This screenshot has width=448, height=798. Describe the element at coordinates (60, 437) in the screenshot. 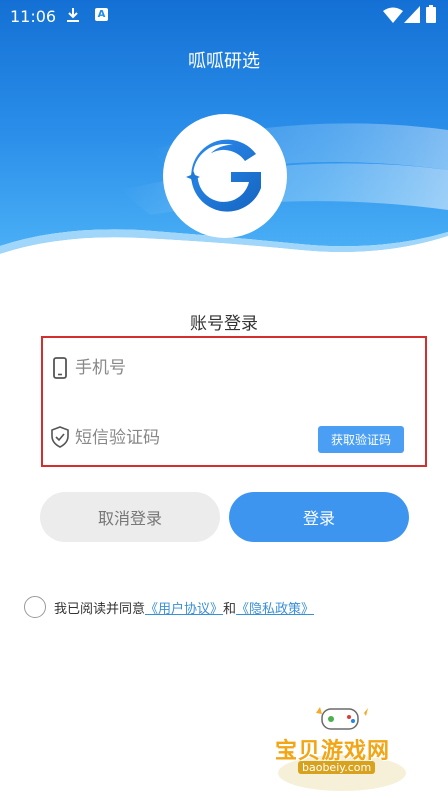

I see `shield-check-icon` at that location.